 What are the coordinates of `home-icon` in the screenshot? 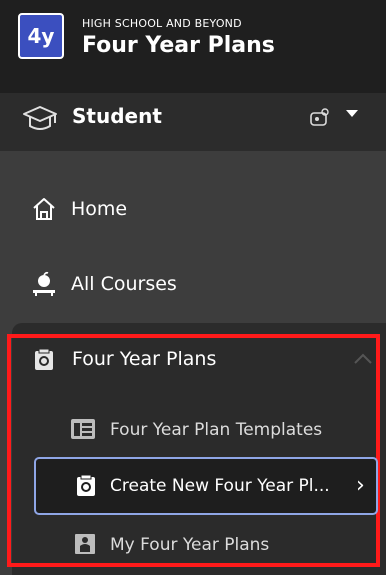 It's located at (44, 209).